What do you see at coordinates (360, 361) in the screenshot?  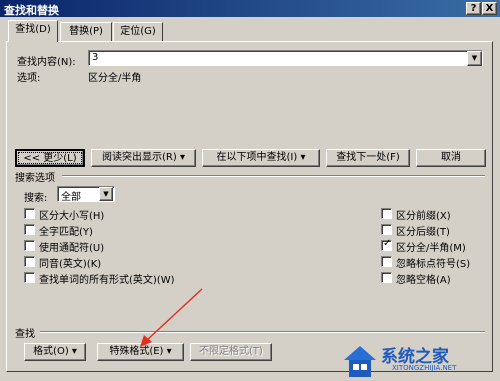 I see `site-logo-icon` at bounding box center [360, 361].